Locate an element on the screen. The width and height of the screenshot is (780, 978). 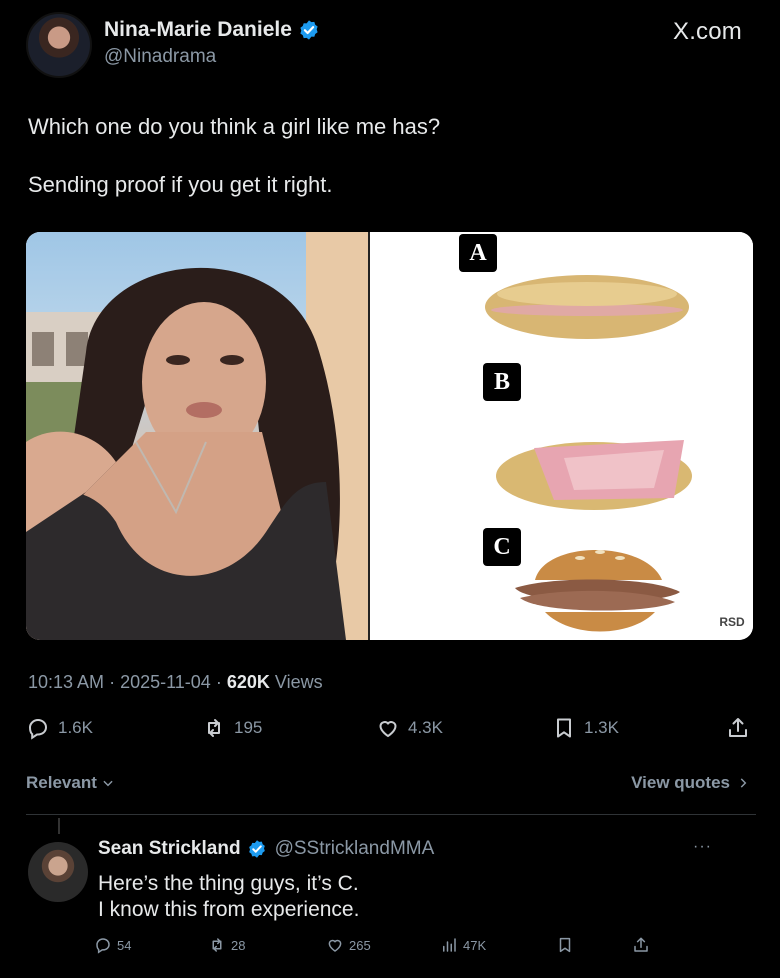
author-name-line: Nina-Marie Daniele is located at coordinates (212, 30).